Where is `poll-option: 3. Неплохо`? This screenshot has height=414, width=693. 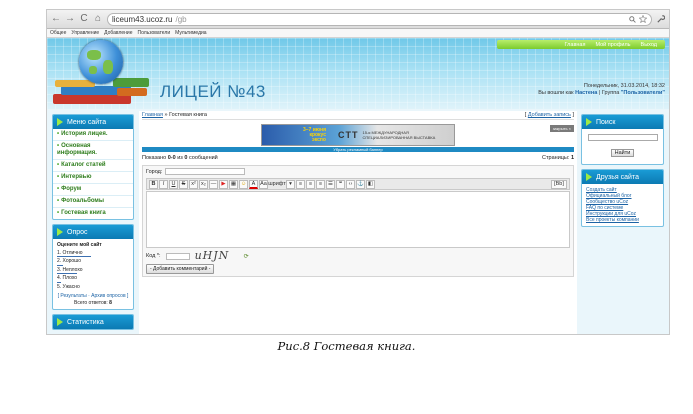
poll-option: 3. Неплохо is located at coordinates (93, 270).